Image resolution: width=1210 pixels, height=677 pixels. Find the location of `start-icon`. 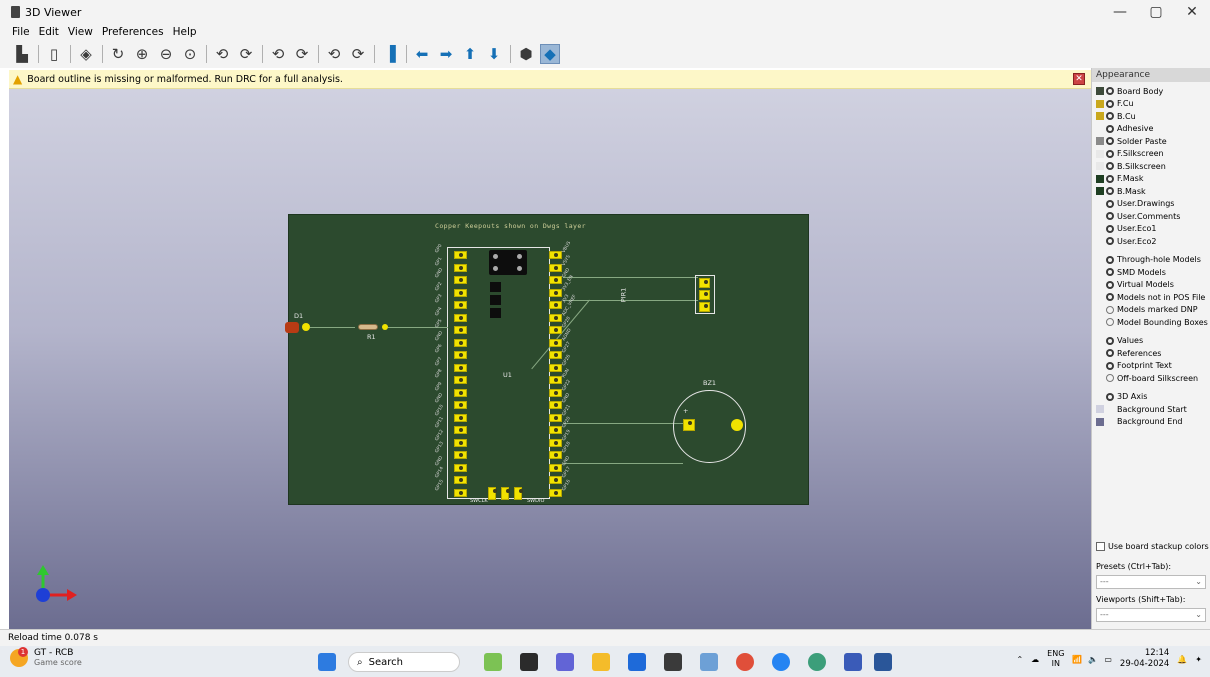

start-icon is located at coordinates (327, 662).